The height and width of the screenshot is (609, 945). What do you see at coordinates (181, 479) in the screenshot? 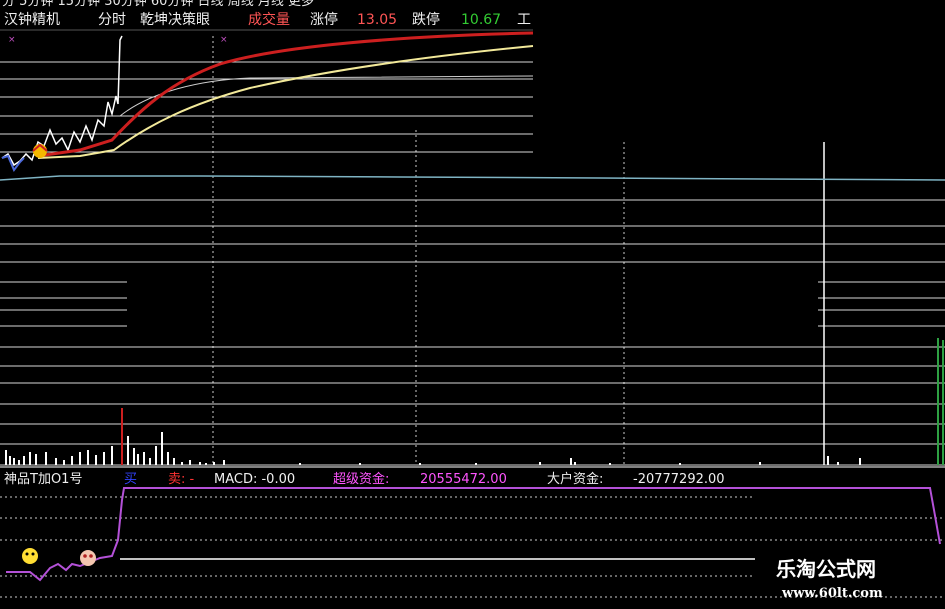
I see `sell-label: 卖: -` at bounding box center [181, 479].